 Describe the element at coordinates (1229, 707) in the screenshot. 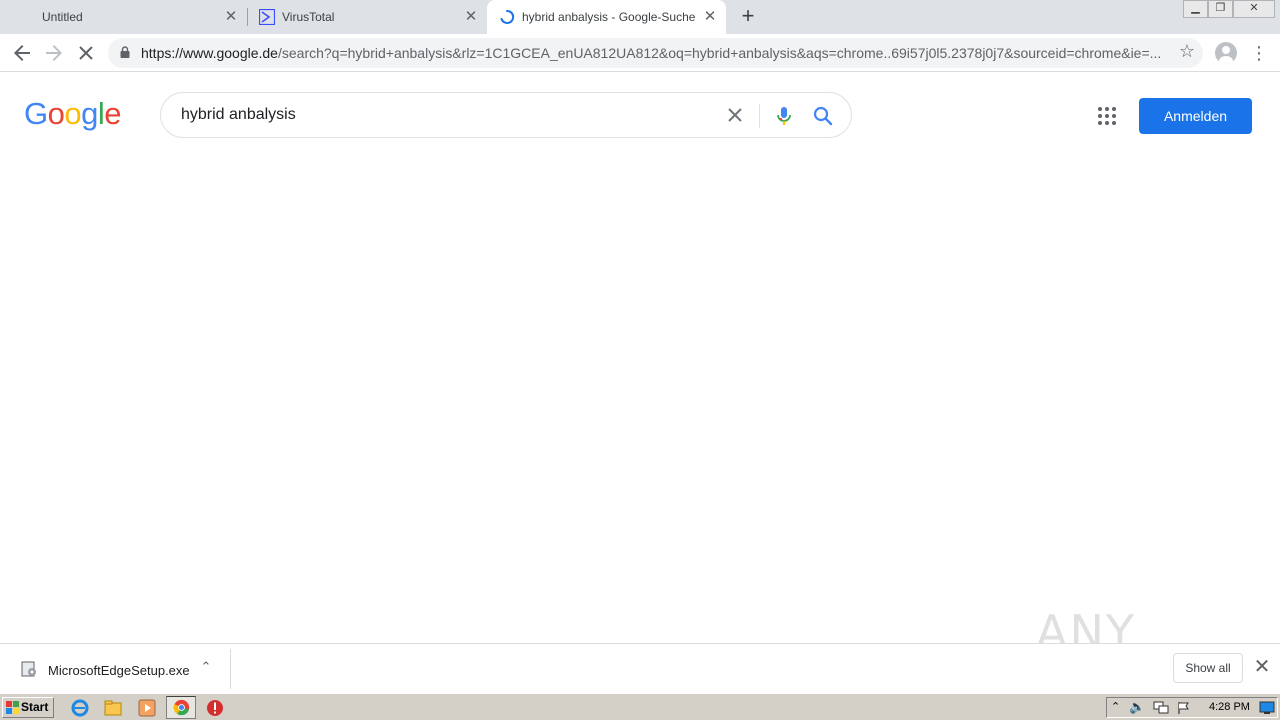

I see `clock: 4:28 PM` at that location.